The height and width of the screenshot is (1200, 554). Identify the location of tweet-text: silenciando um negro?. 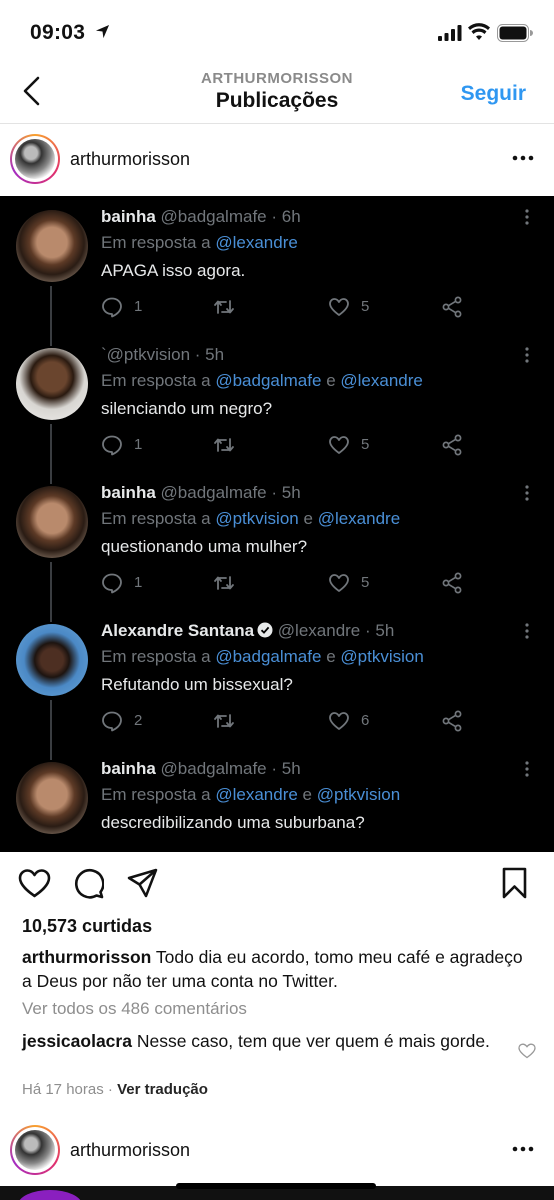
(187, 408).